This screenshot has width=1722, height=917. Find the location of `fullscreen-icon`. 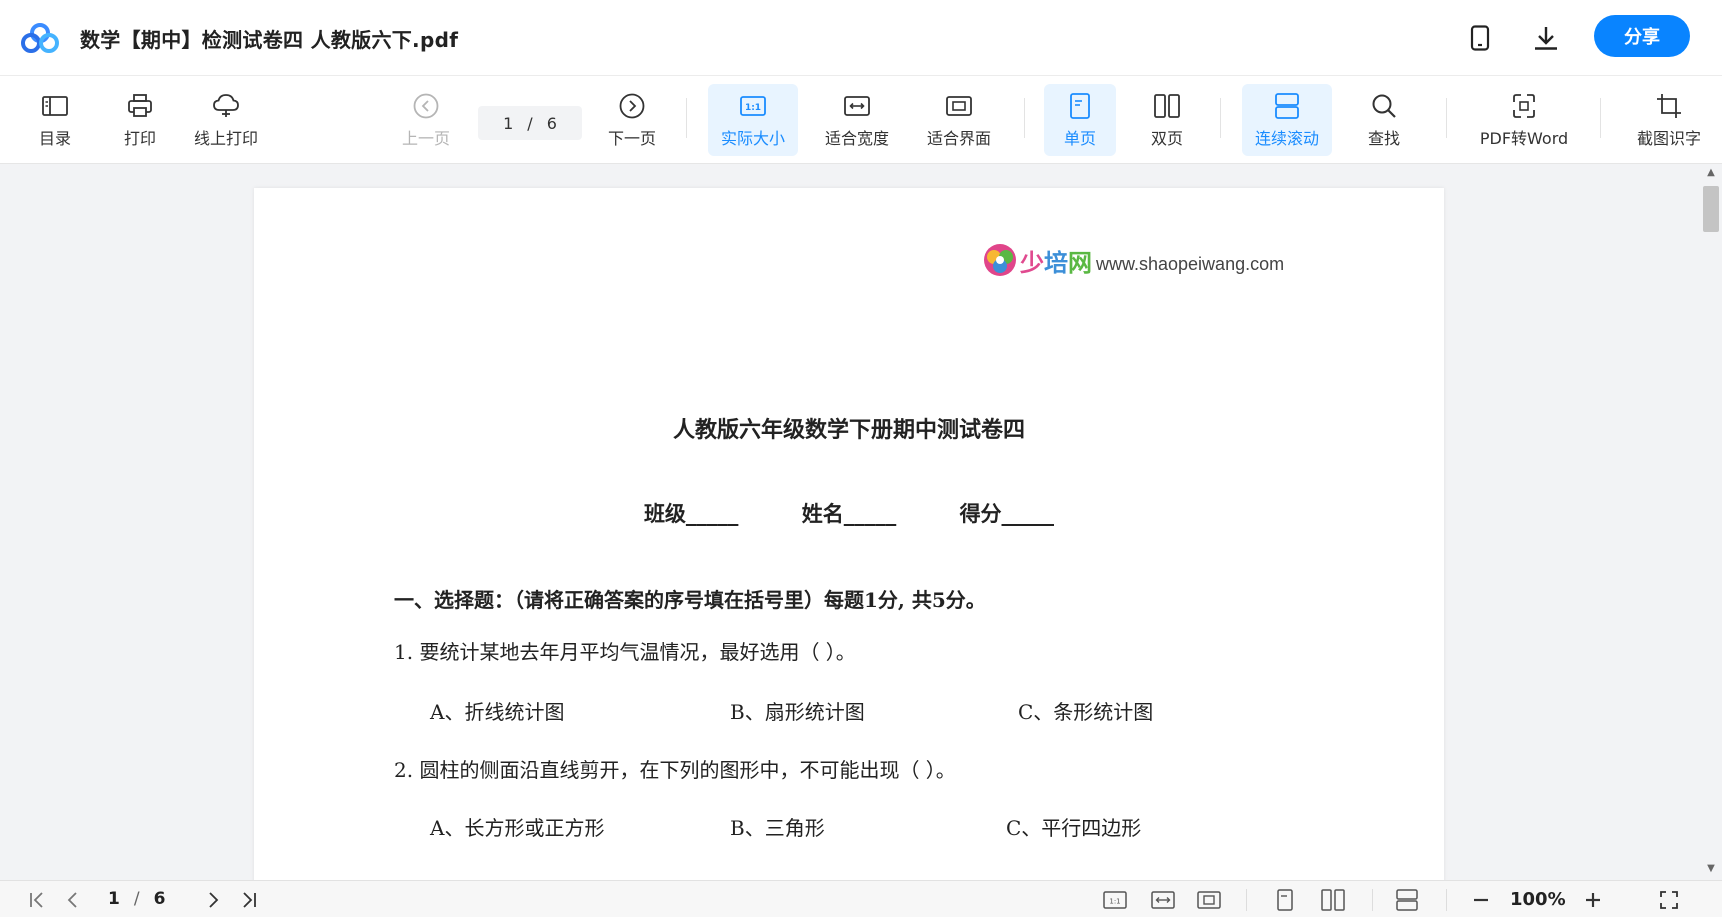

fullscreen-icon is located at coordinates (1669, 900).